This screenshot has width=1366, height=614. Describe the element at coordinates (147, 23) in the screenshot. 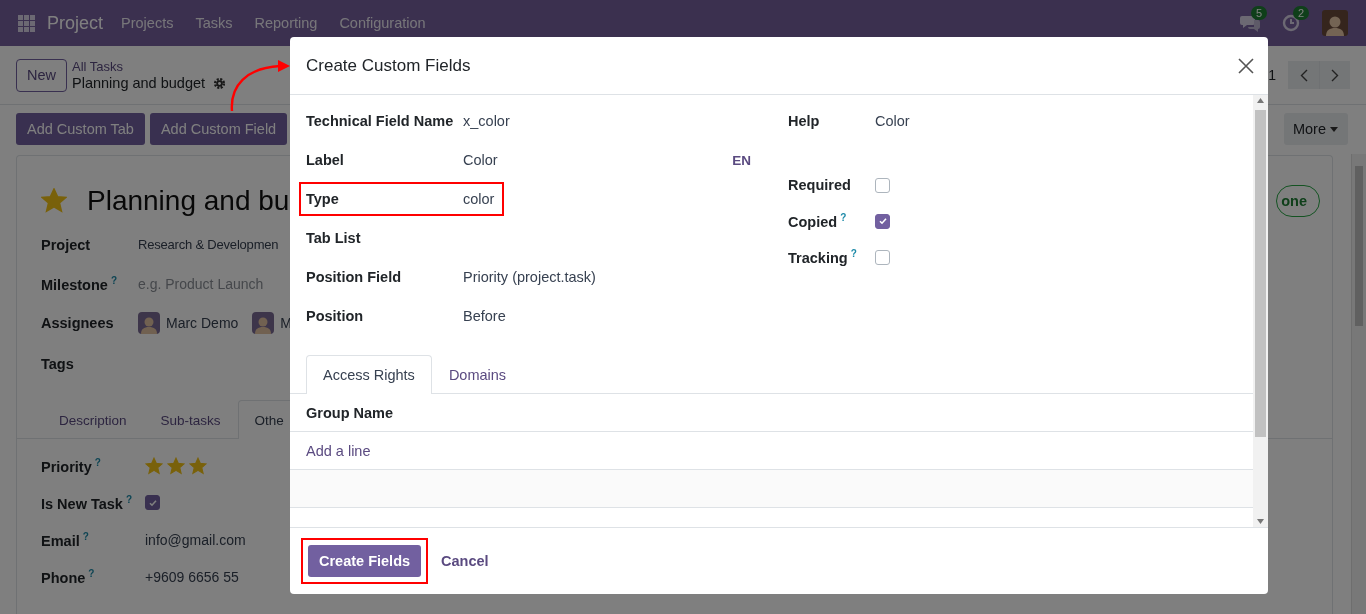

I see `menu-item: Projects` at that location.